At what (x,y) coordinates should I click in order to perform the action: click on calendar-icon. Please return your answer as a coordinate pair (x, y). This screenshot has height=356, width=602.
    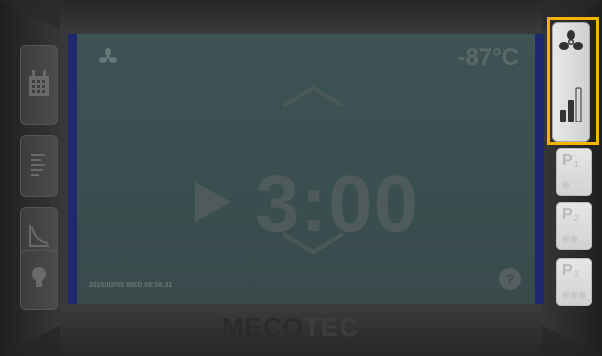
    Looking at the image, I should click on (39, 85).